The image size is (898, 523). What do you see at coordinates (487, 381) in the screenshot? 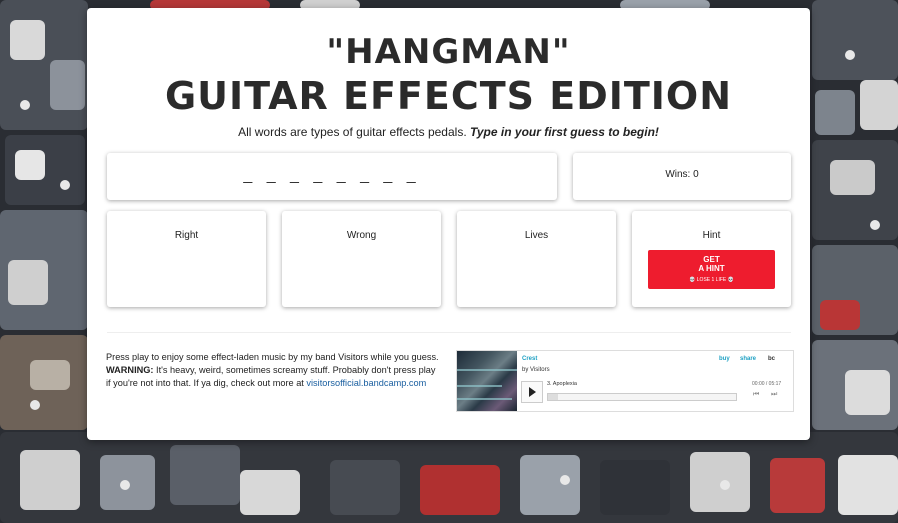
I see `album-cover` at bounding box center [487, 381].